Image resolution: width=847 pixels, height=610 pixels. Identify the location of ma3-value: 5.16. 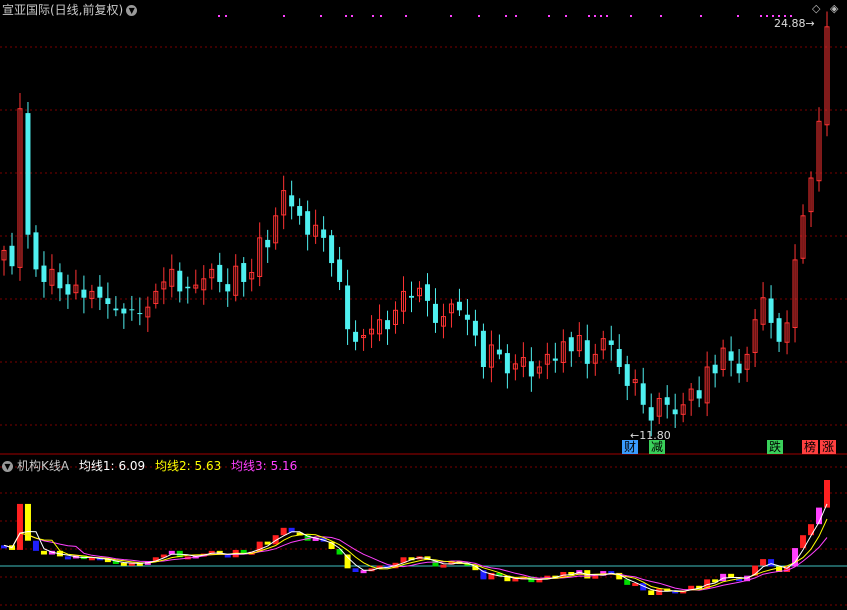
(284, 466).